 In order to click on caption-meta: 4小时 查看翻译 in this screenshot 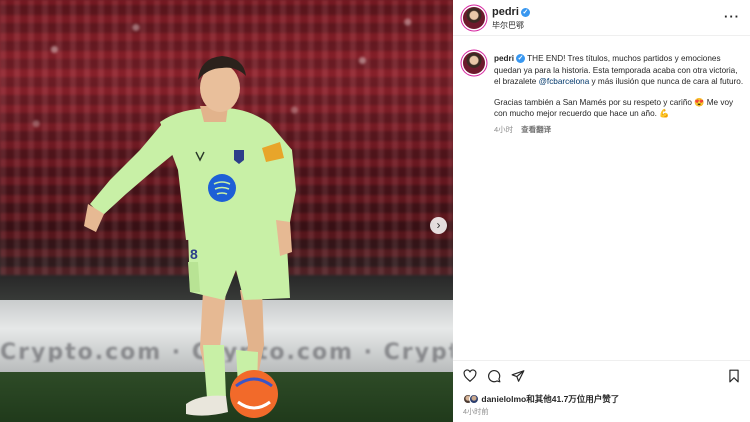, I will do `click(619, 130)`.